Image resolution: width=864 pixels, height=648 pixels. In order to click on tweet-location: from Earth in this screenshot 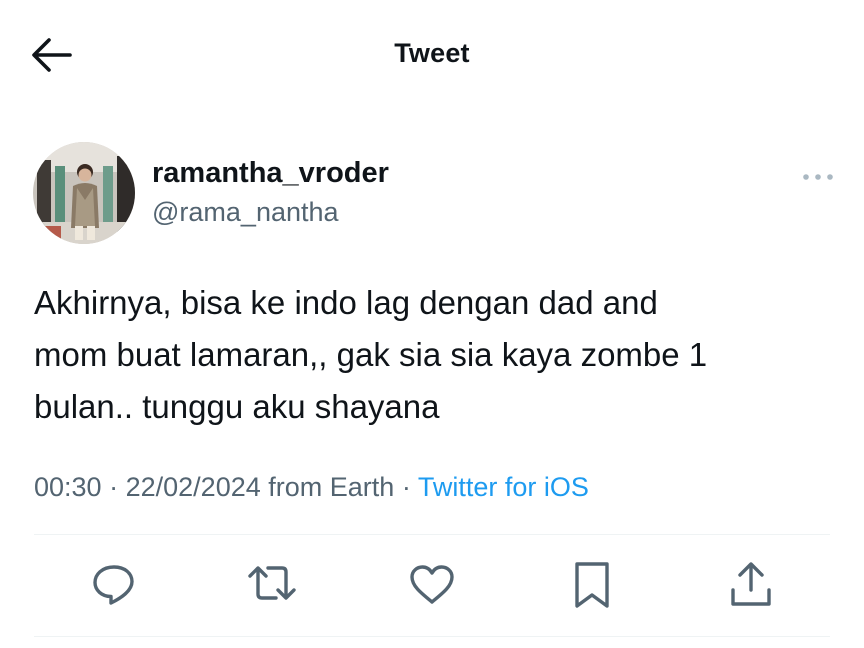, I will do `click(331, 487)`.